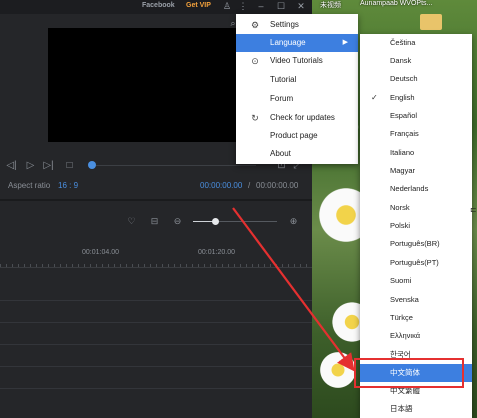  I want to click on annotation-arrow, so click(293, 289).